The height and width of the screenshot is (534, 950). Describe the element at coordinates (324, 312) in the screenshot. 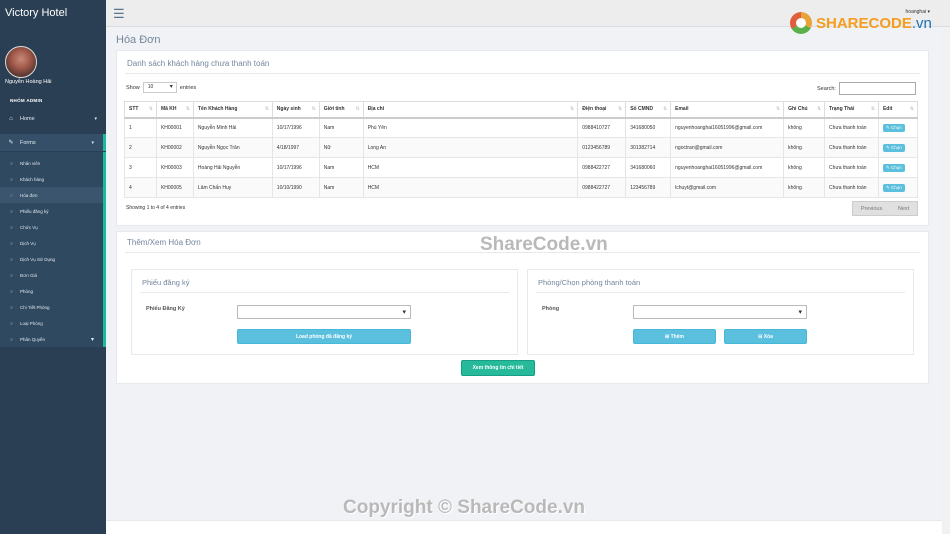

I see `registration-select` at that location.